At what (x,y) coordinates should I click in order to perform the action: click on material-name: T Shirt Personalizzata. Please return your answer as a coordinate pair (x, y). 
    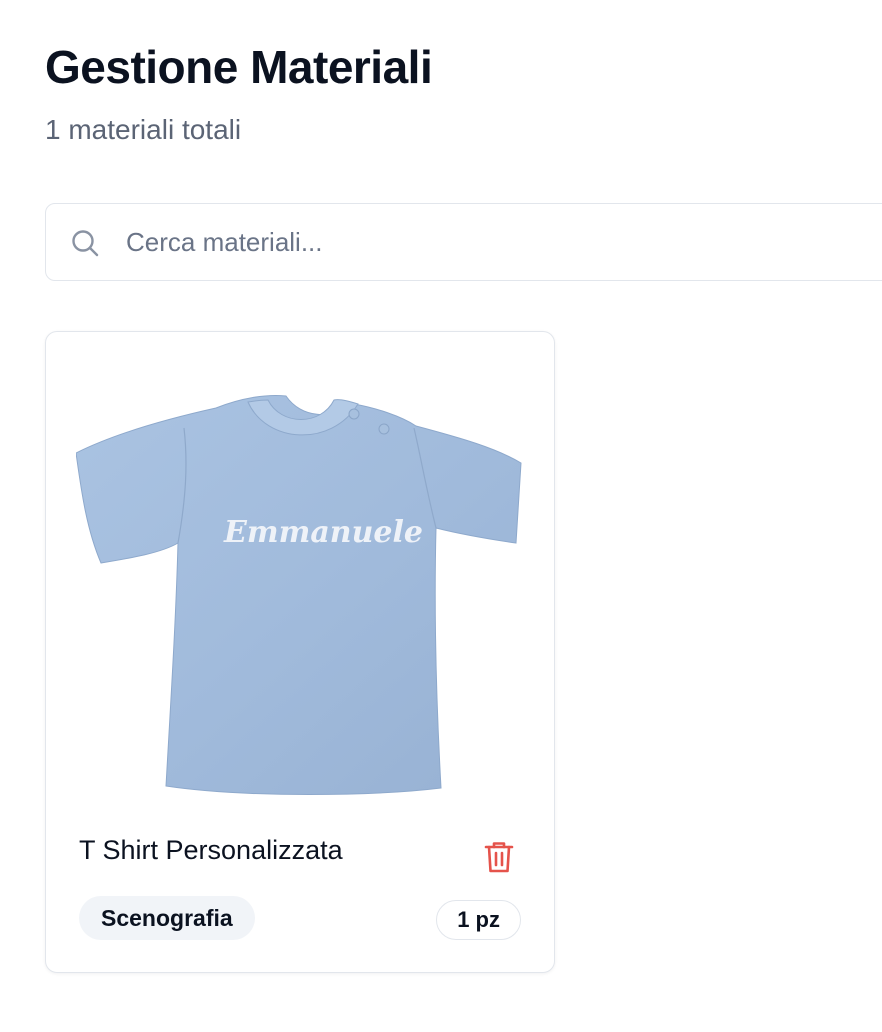
    Looking at the image, I should click on (211, 850).